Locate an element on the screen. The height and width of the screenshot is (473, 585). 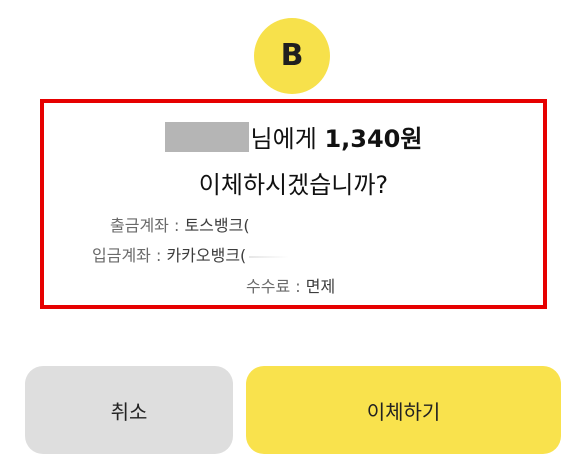
confirm-transfer-button: 이체하기 is located at coordinates (403, 410).